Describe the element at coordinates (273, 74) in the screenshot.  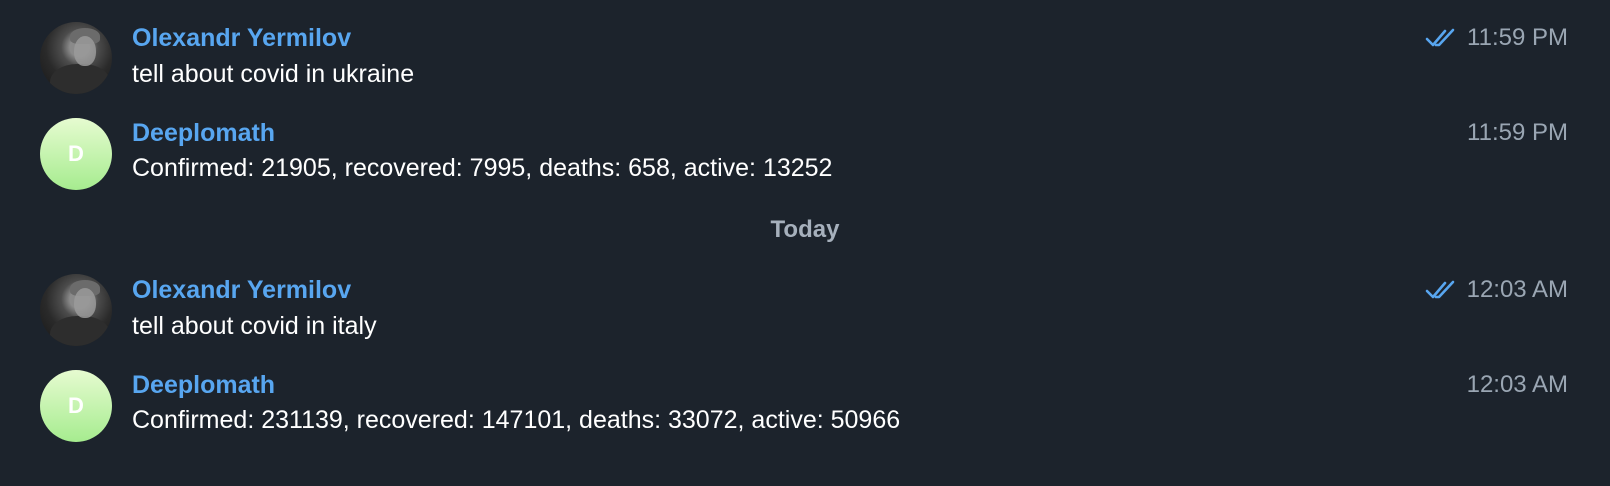
I see `message-text: tell about covid in ukraine` at that location.